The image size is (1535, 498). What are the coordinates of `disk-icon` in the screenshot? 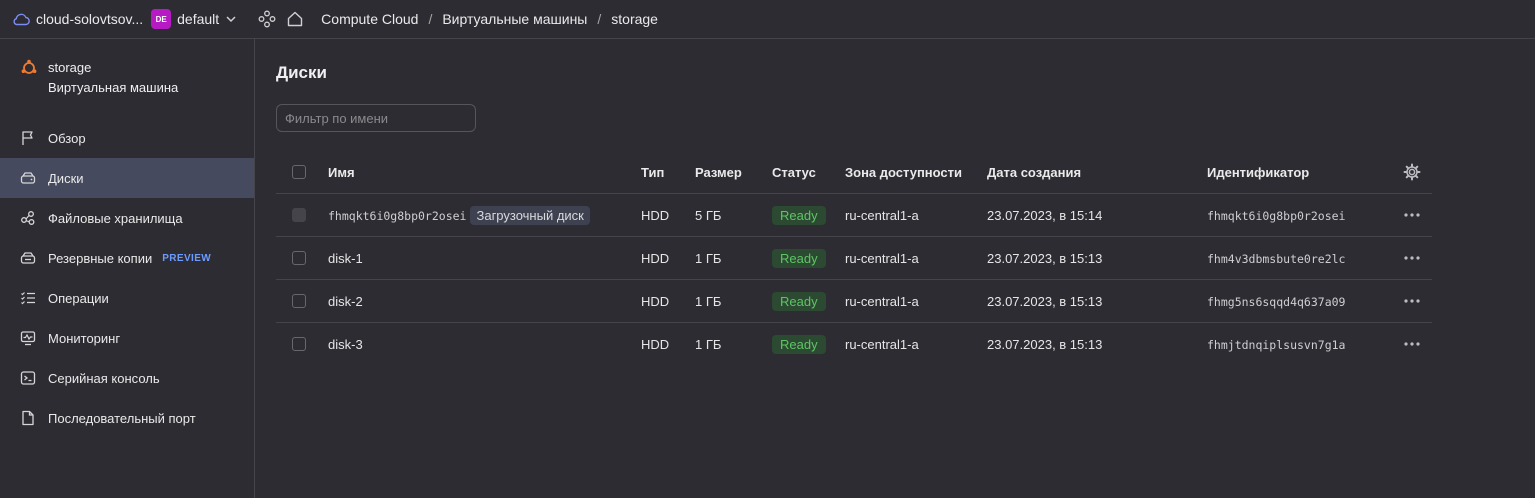 It's located at (28, 178).